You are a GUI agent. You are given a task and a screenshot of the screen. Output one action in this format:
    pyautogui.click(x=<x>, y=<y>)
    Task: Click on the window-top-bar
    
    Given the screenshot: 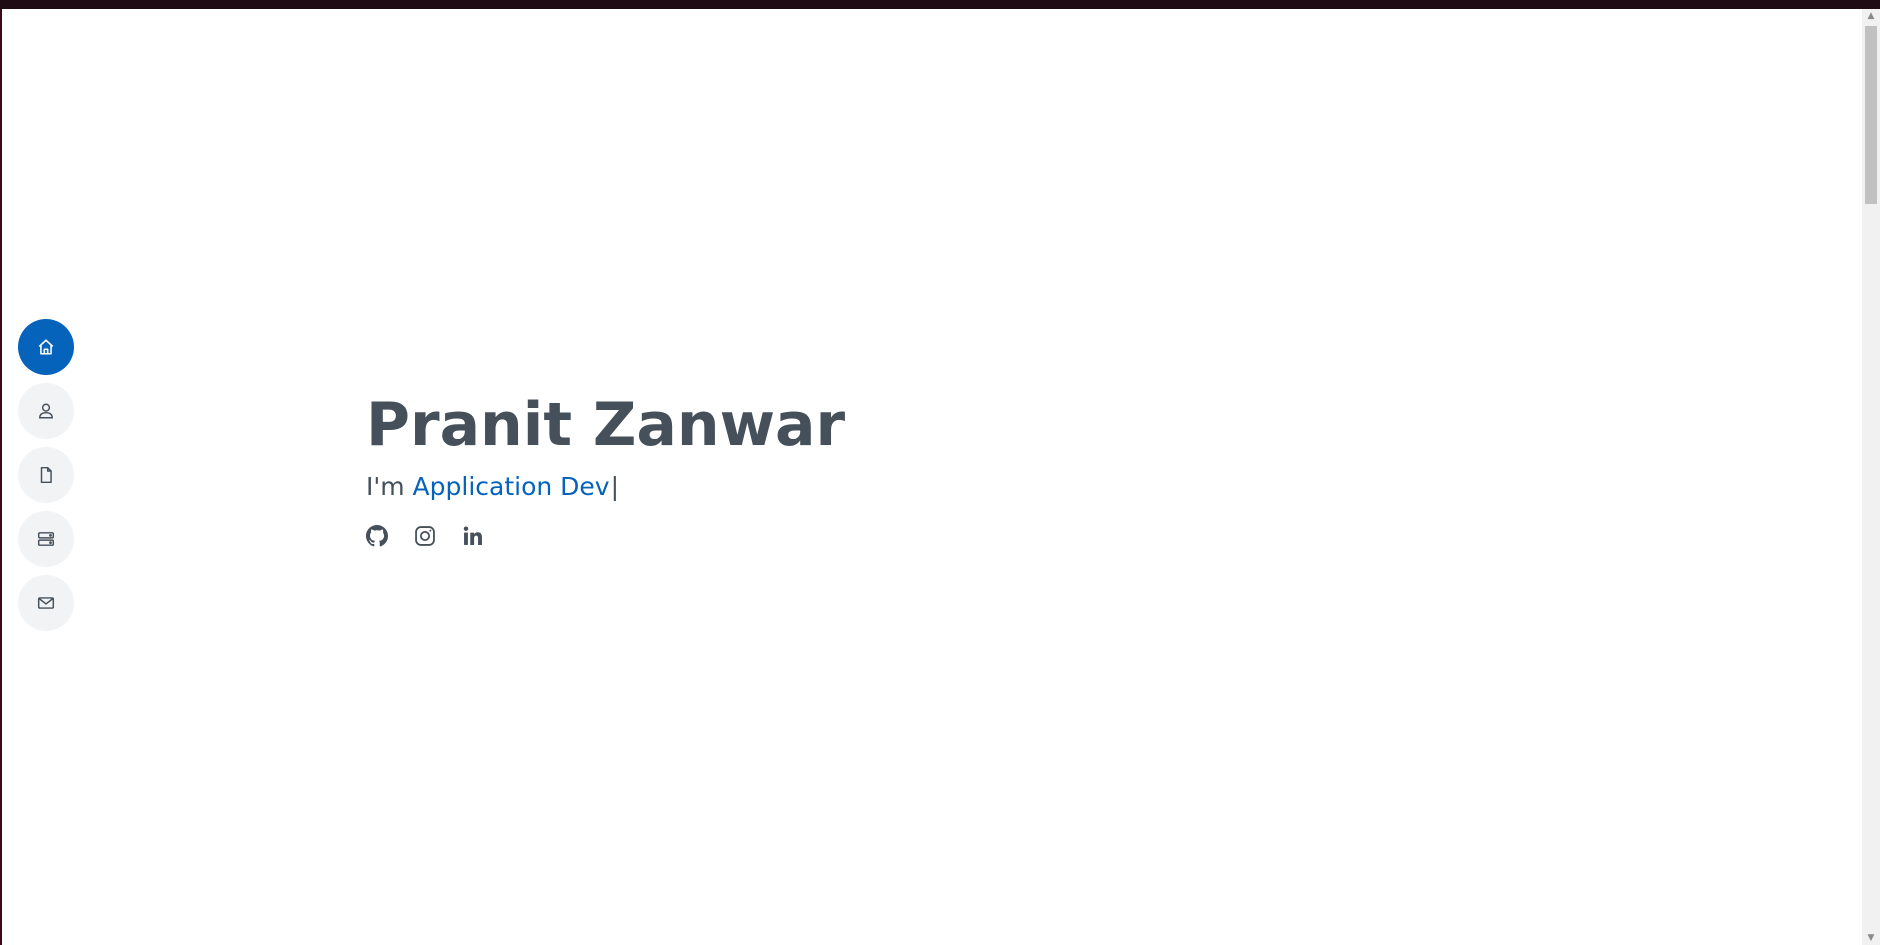 What is the action you would take?
    pyautogui.click(x=940, y=4)
    